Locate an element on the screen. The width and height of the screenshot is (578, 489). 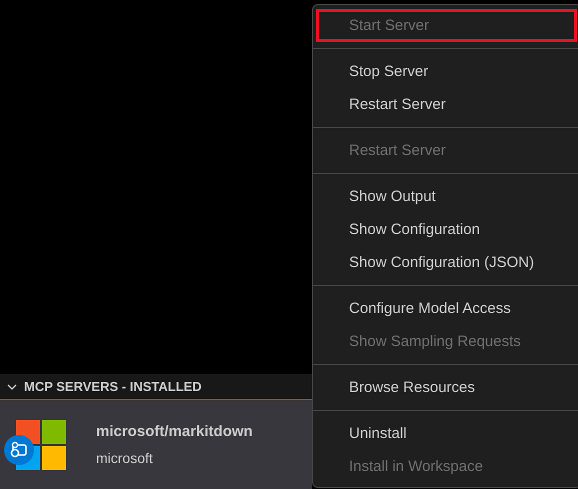
badge-icon is located at coordinates (19, 449).